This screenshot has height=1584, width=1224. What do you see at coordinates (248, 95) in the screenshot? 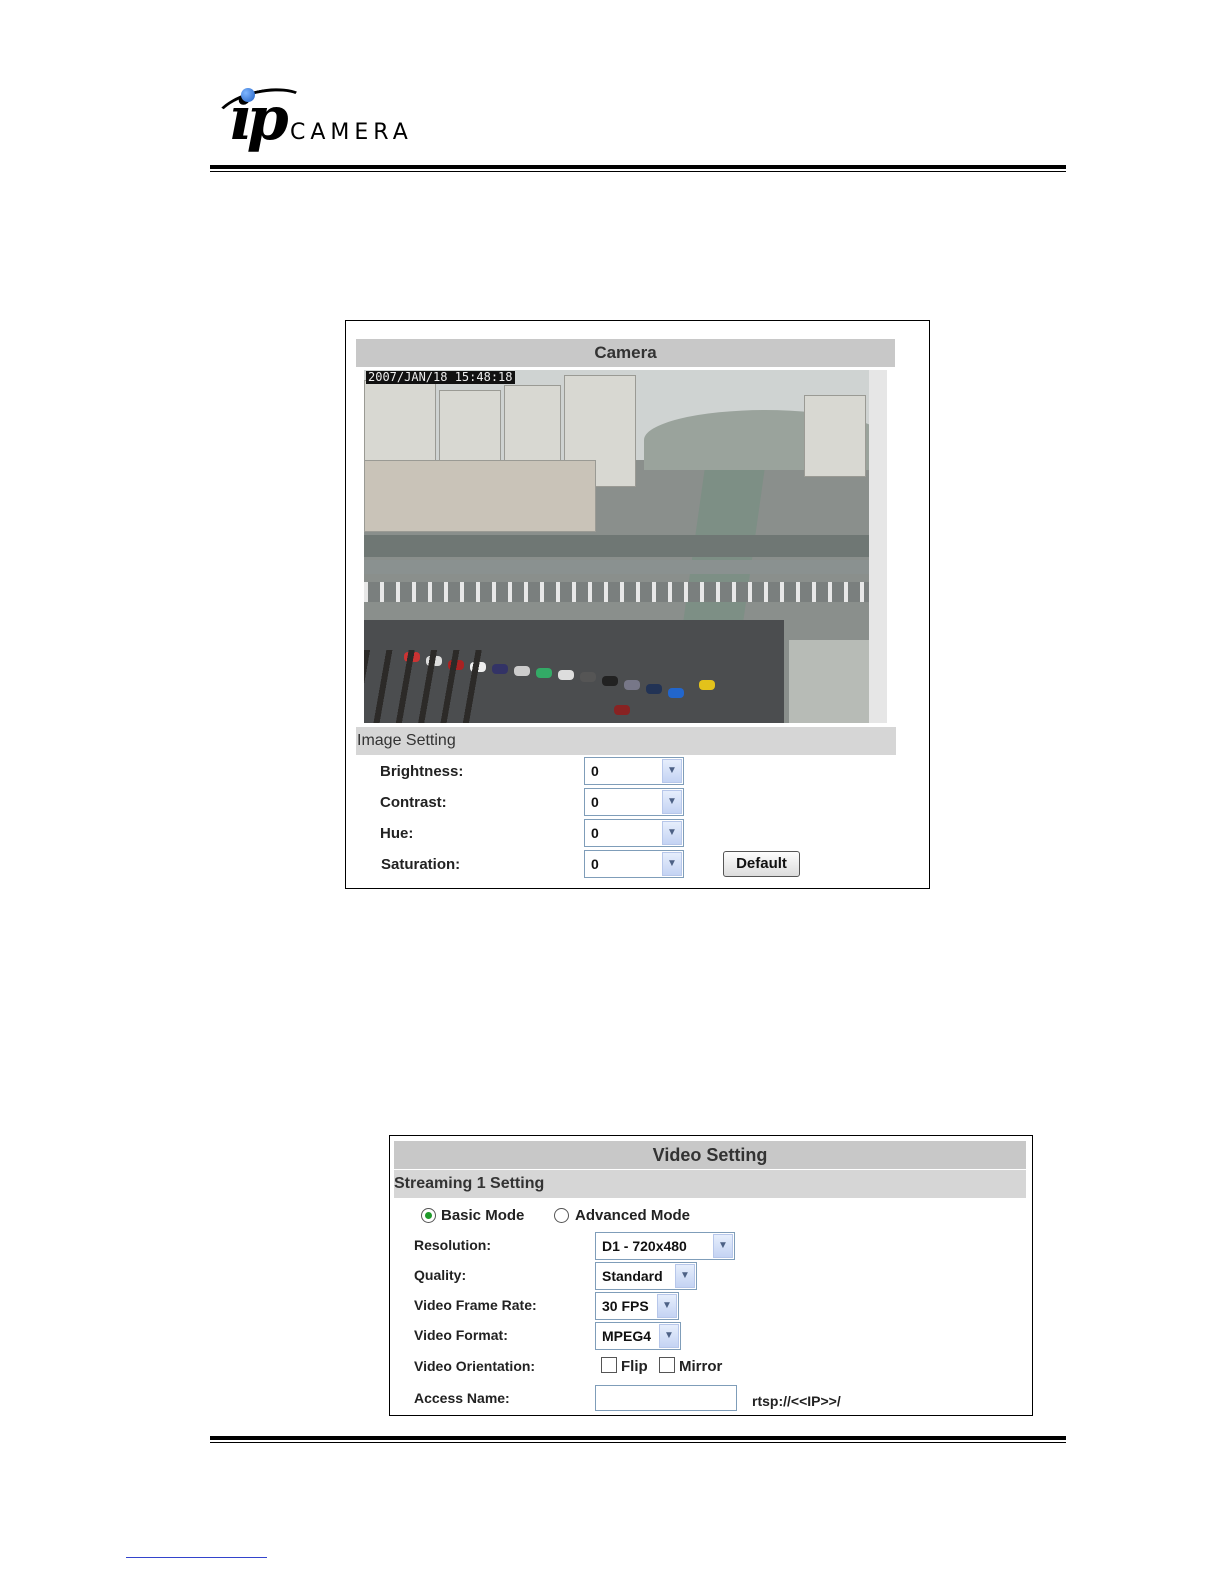
I see `logo-globe-dot` at bounding box center [248, 95].